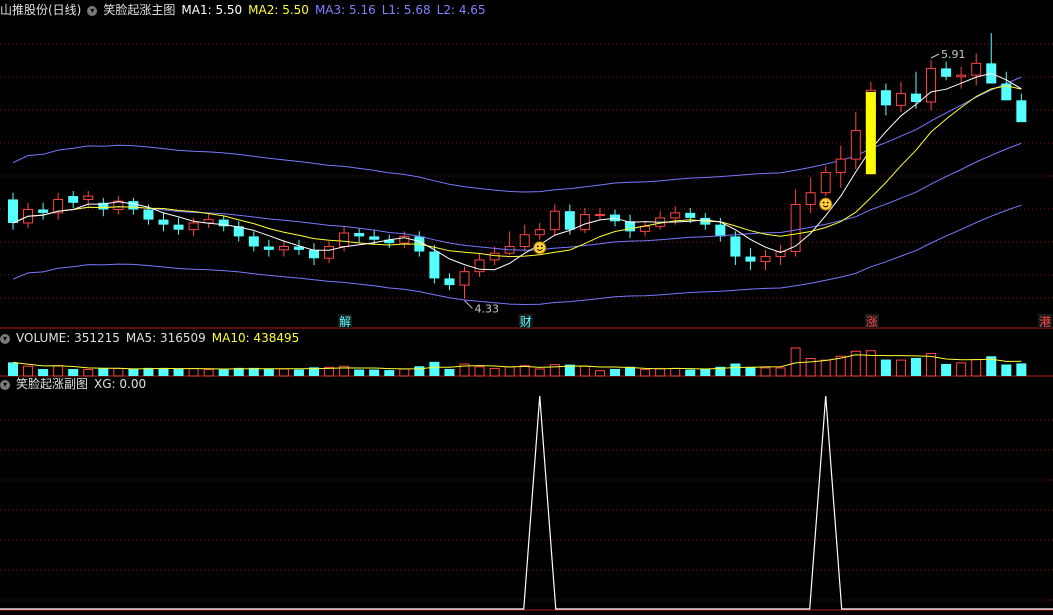 This screenshot has height=615, width=1053. Describe the element at coordinates (517, 362) in the screenshot. I see `volume-bars` at that location.